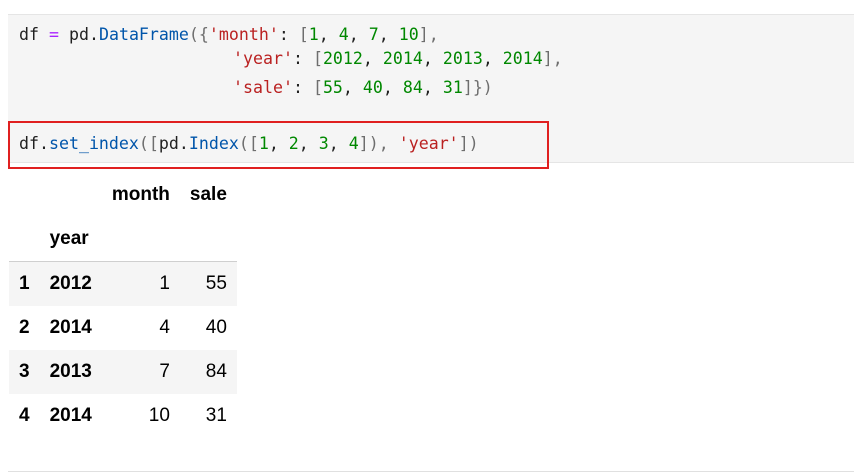 This screenshot has height=475, width=854. I want to click on index-name-row: year, so click(123, 239).